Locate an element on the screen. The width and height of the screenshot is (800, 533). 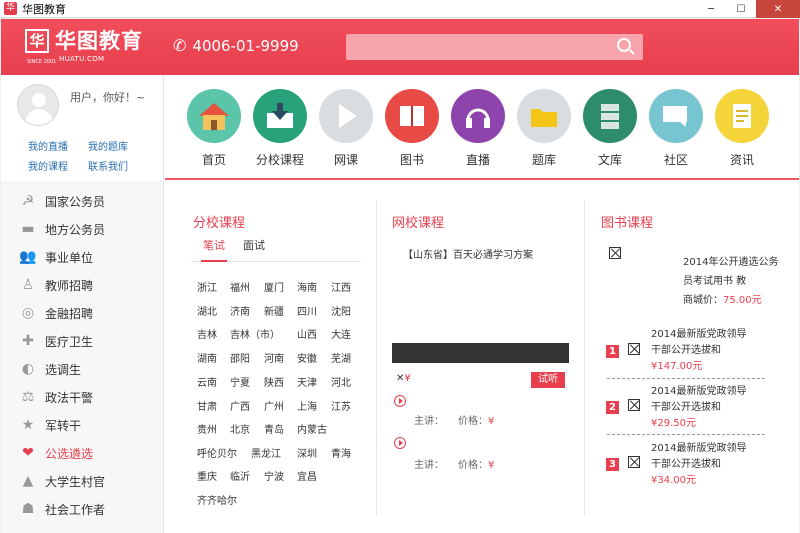
city-link: 湖南 is located at coordinates (207, 357).